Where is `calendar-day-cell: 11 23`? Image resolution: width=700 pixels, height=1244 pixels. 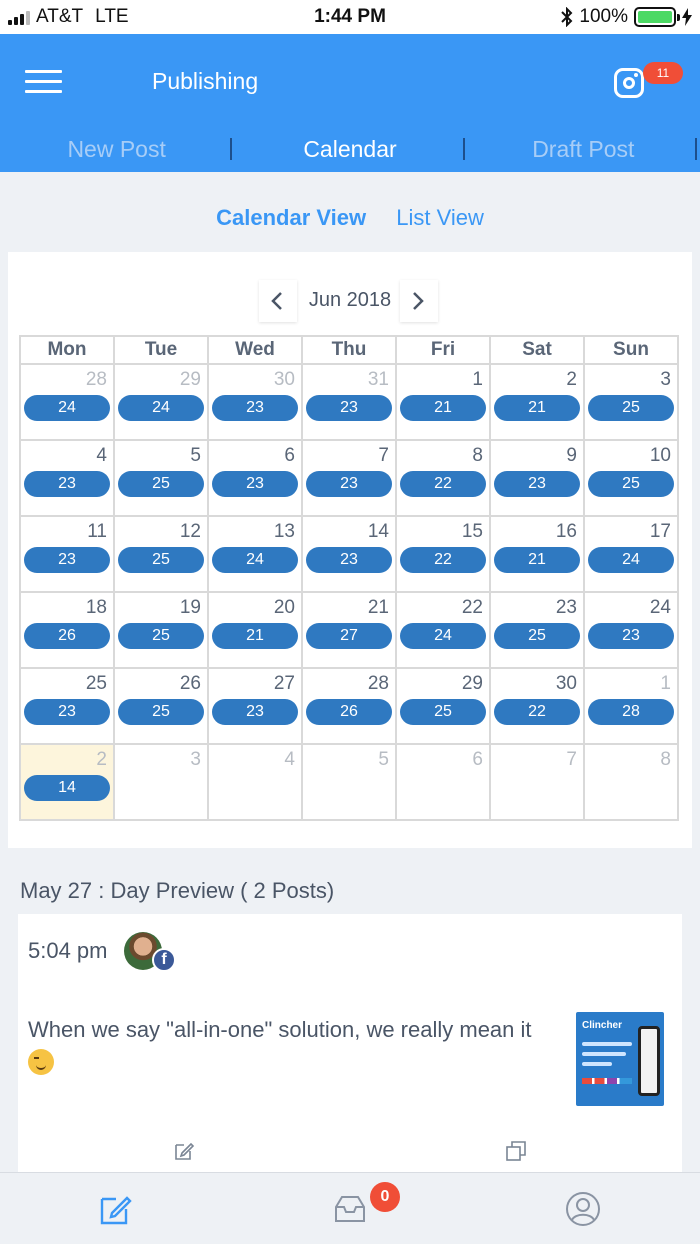
calendar-day-cell: 11 23 is located at coordinates (67, 554).